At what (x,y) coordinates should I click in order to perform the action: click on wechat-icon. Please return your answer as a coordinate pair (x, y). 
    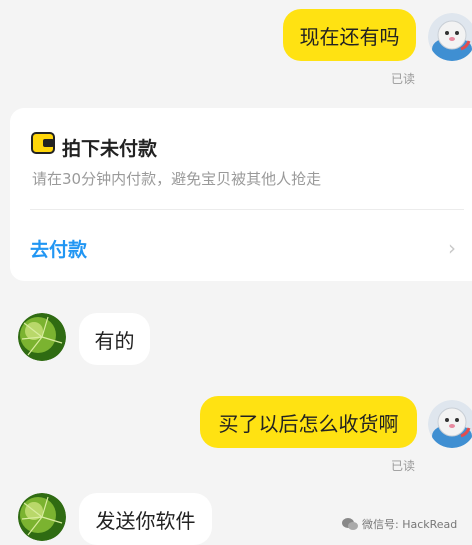
    Looking at the image, I should click on (350, 524).